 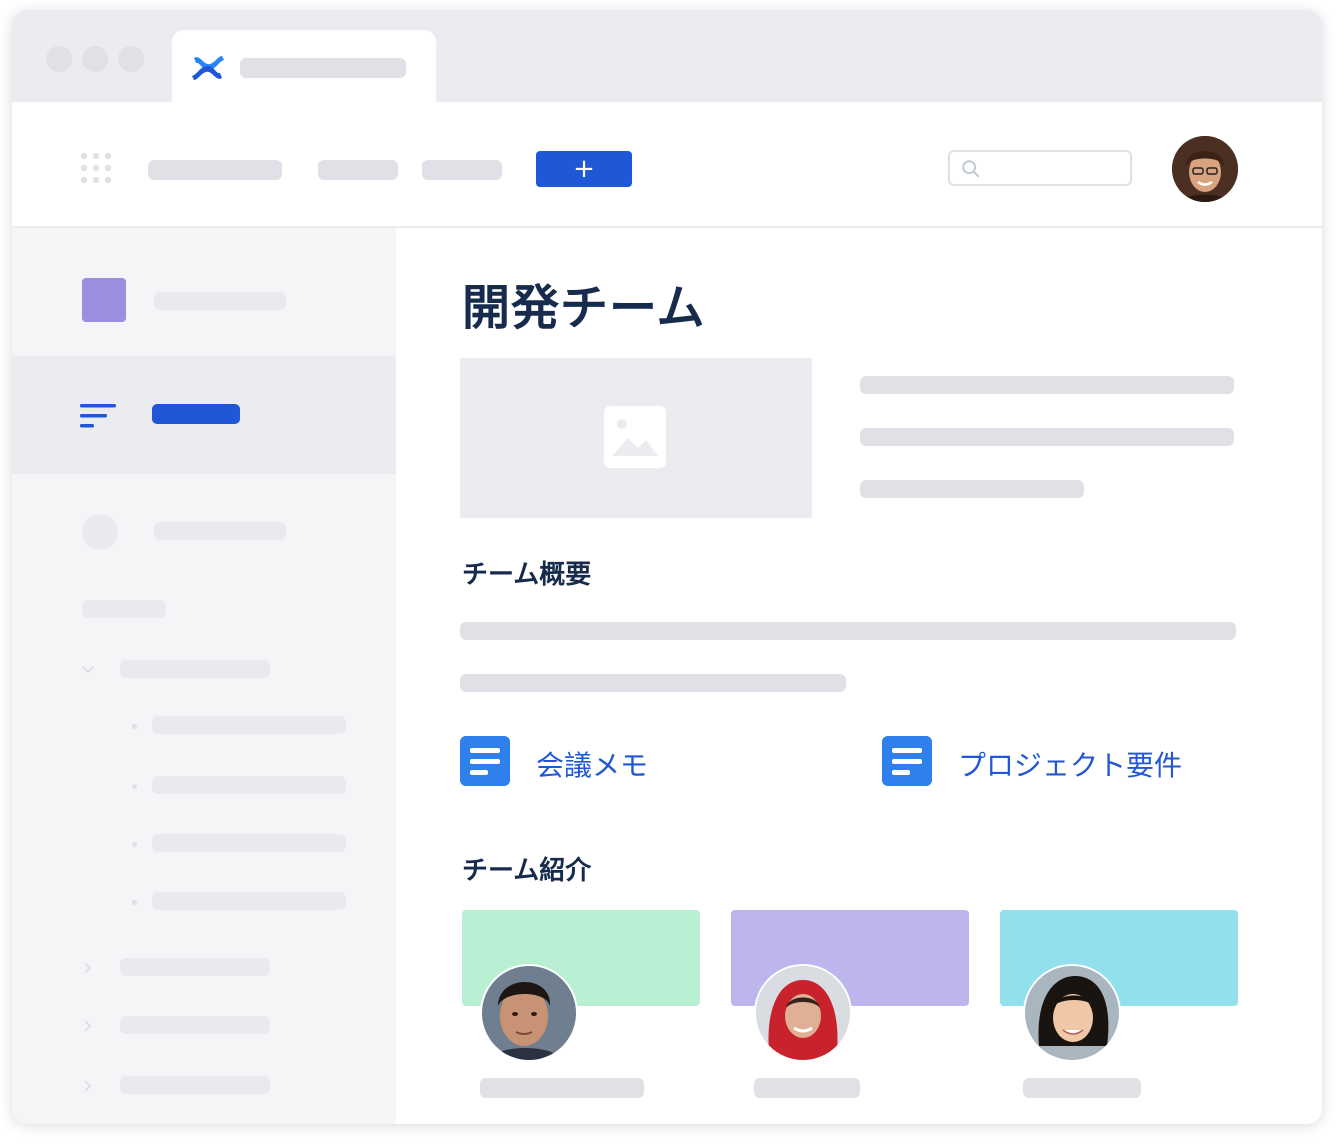 I want to click on sidebar-item-placeholder, so click(x=220, y=531).